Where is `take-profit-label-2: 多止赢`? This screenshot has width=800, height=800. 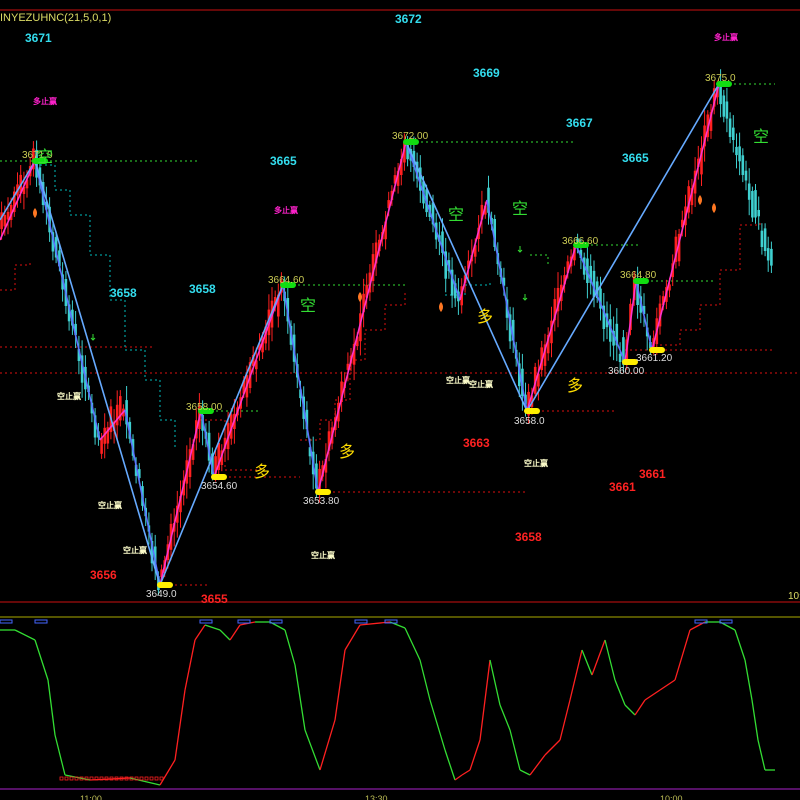
take-profit-label-2: 多止赢 is located at coordinates (286, 210).